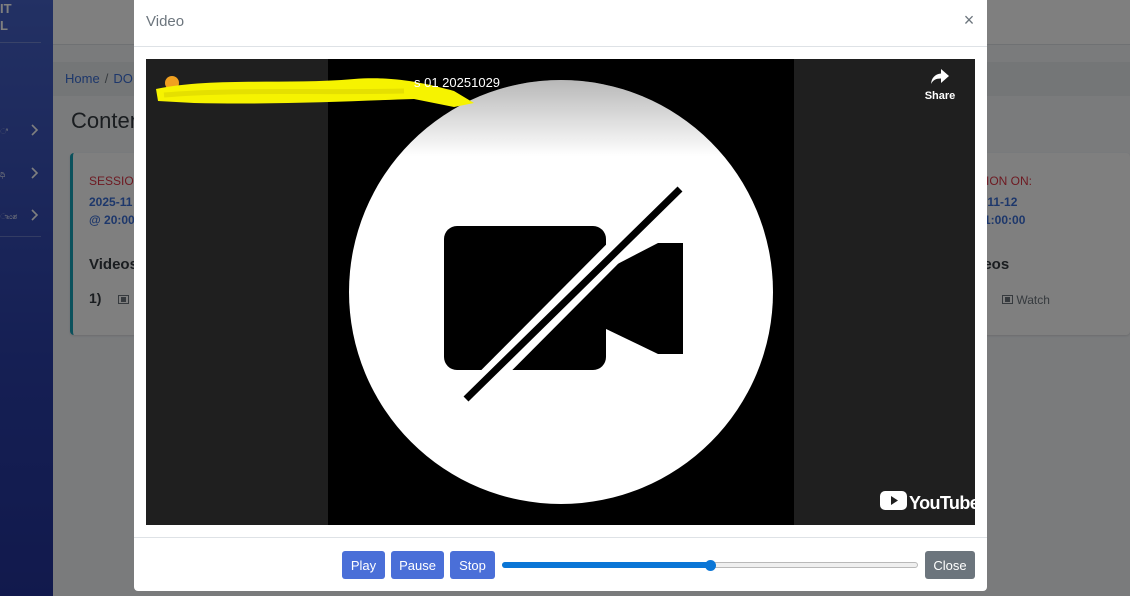 The height and width of the screenshot is (596, 1130). I want to click on slider-thumb, so click(710, 565).